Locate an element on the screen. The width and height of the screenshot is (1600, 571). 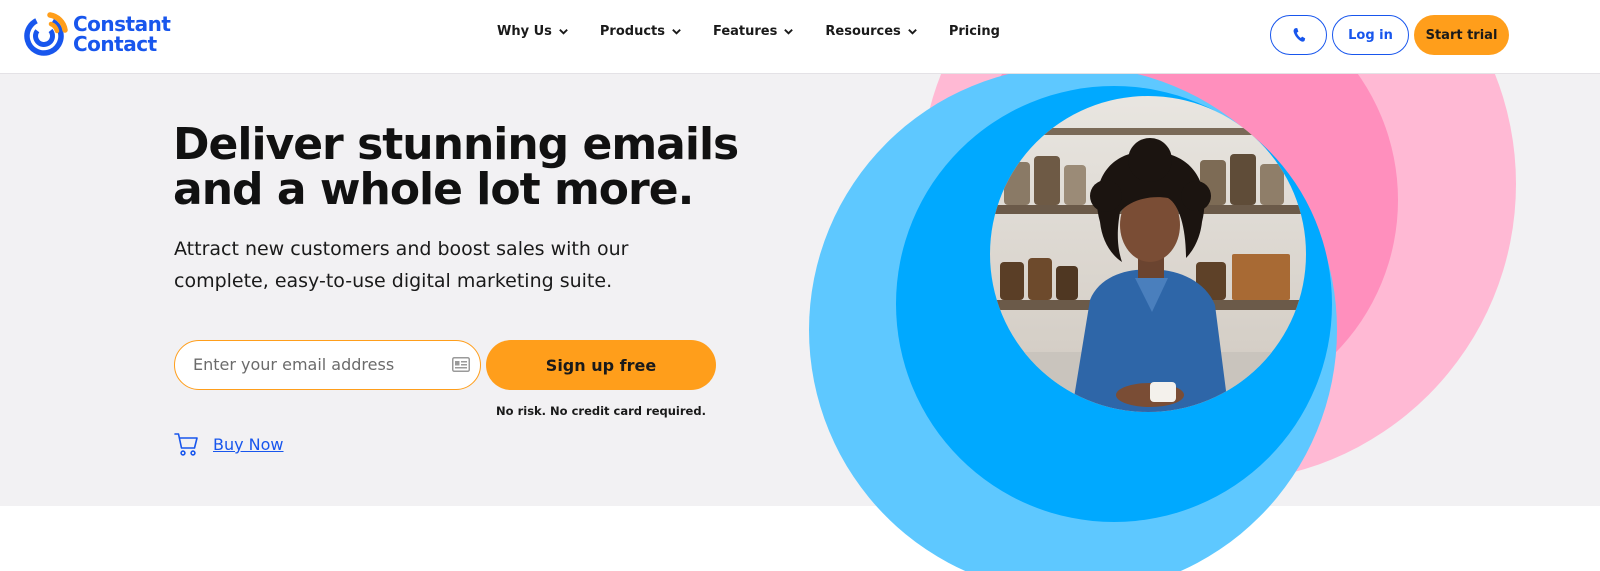
headline-line-2: and a whole lot more. is located at coordinates (433, 189).